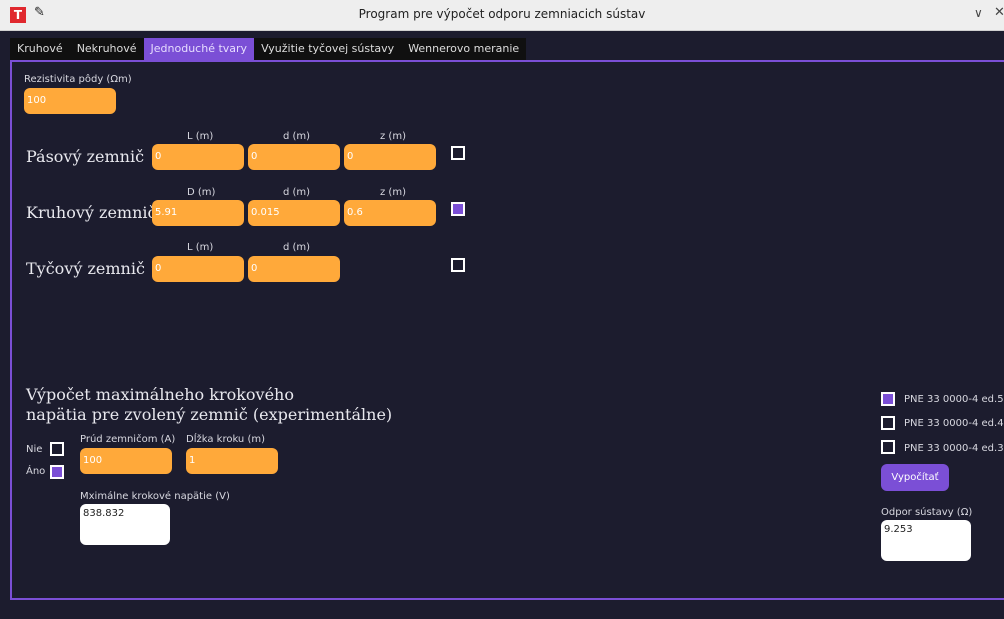 The height and width of the screenshot is (619, 1004). What do you see at coordinates (199, 49) in the screenshot?
I see `tab-jednoduche-tvary: Jednoduché tvary` at bounding box center [199, 49].